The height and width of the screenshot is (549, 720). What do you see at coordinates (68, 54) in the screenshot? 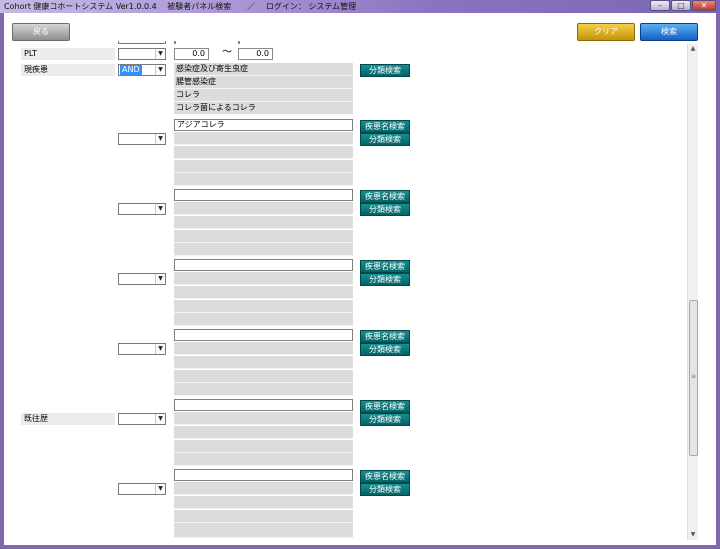
I see `plt-label: PLT` at bounding box center [68, 54].